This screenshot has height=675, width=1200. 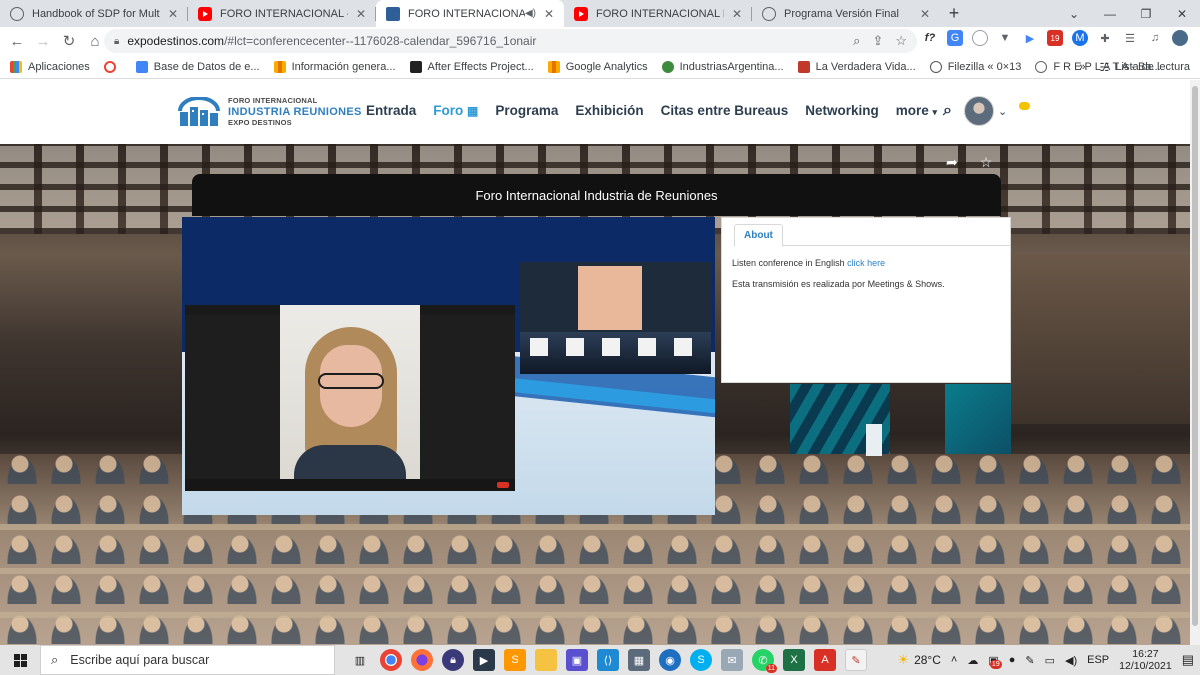 I want to click on teams-icon: ▣19, so click(x=995, y=661).